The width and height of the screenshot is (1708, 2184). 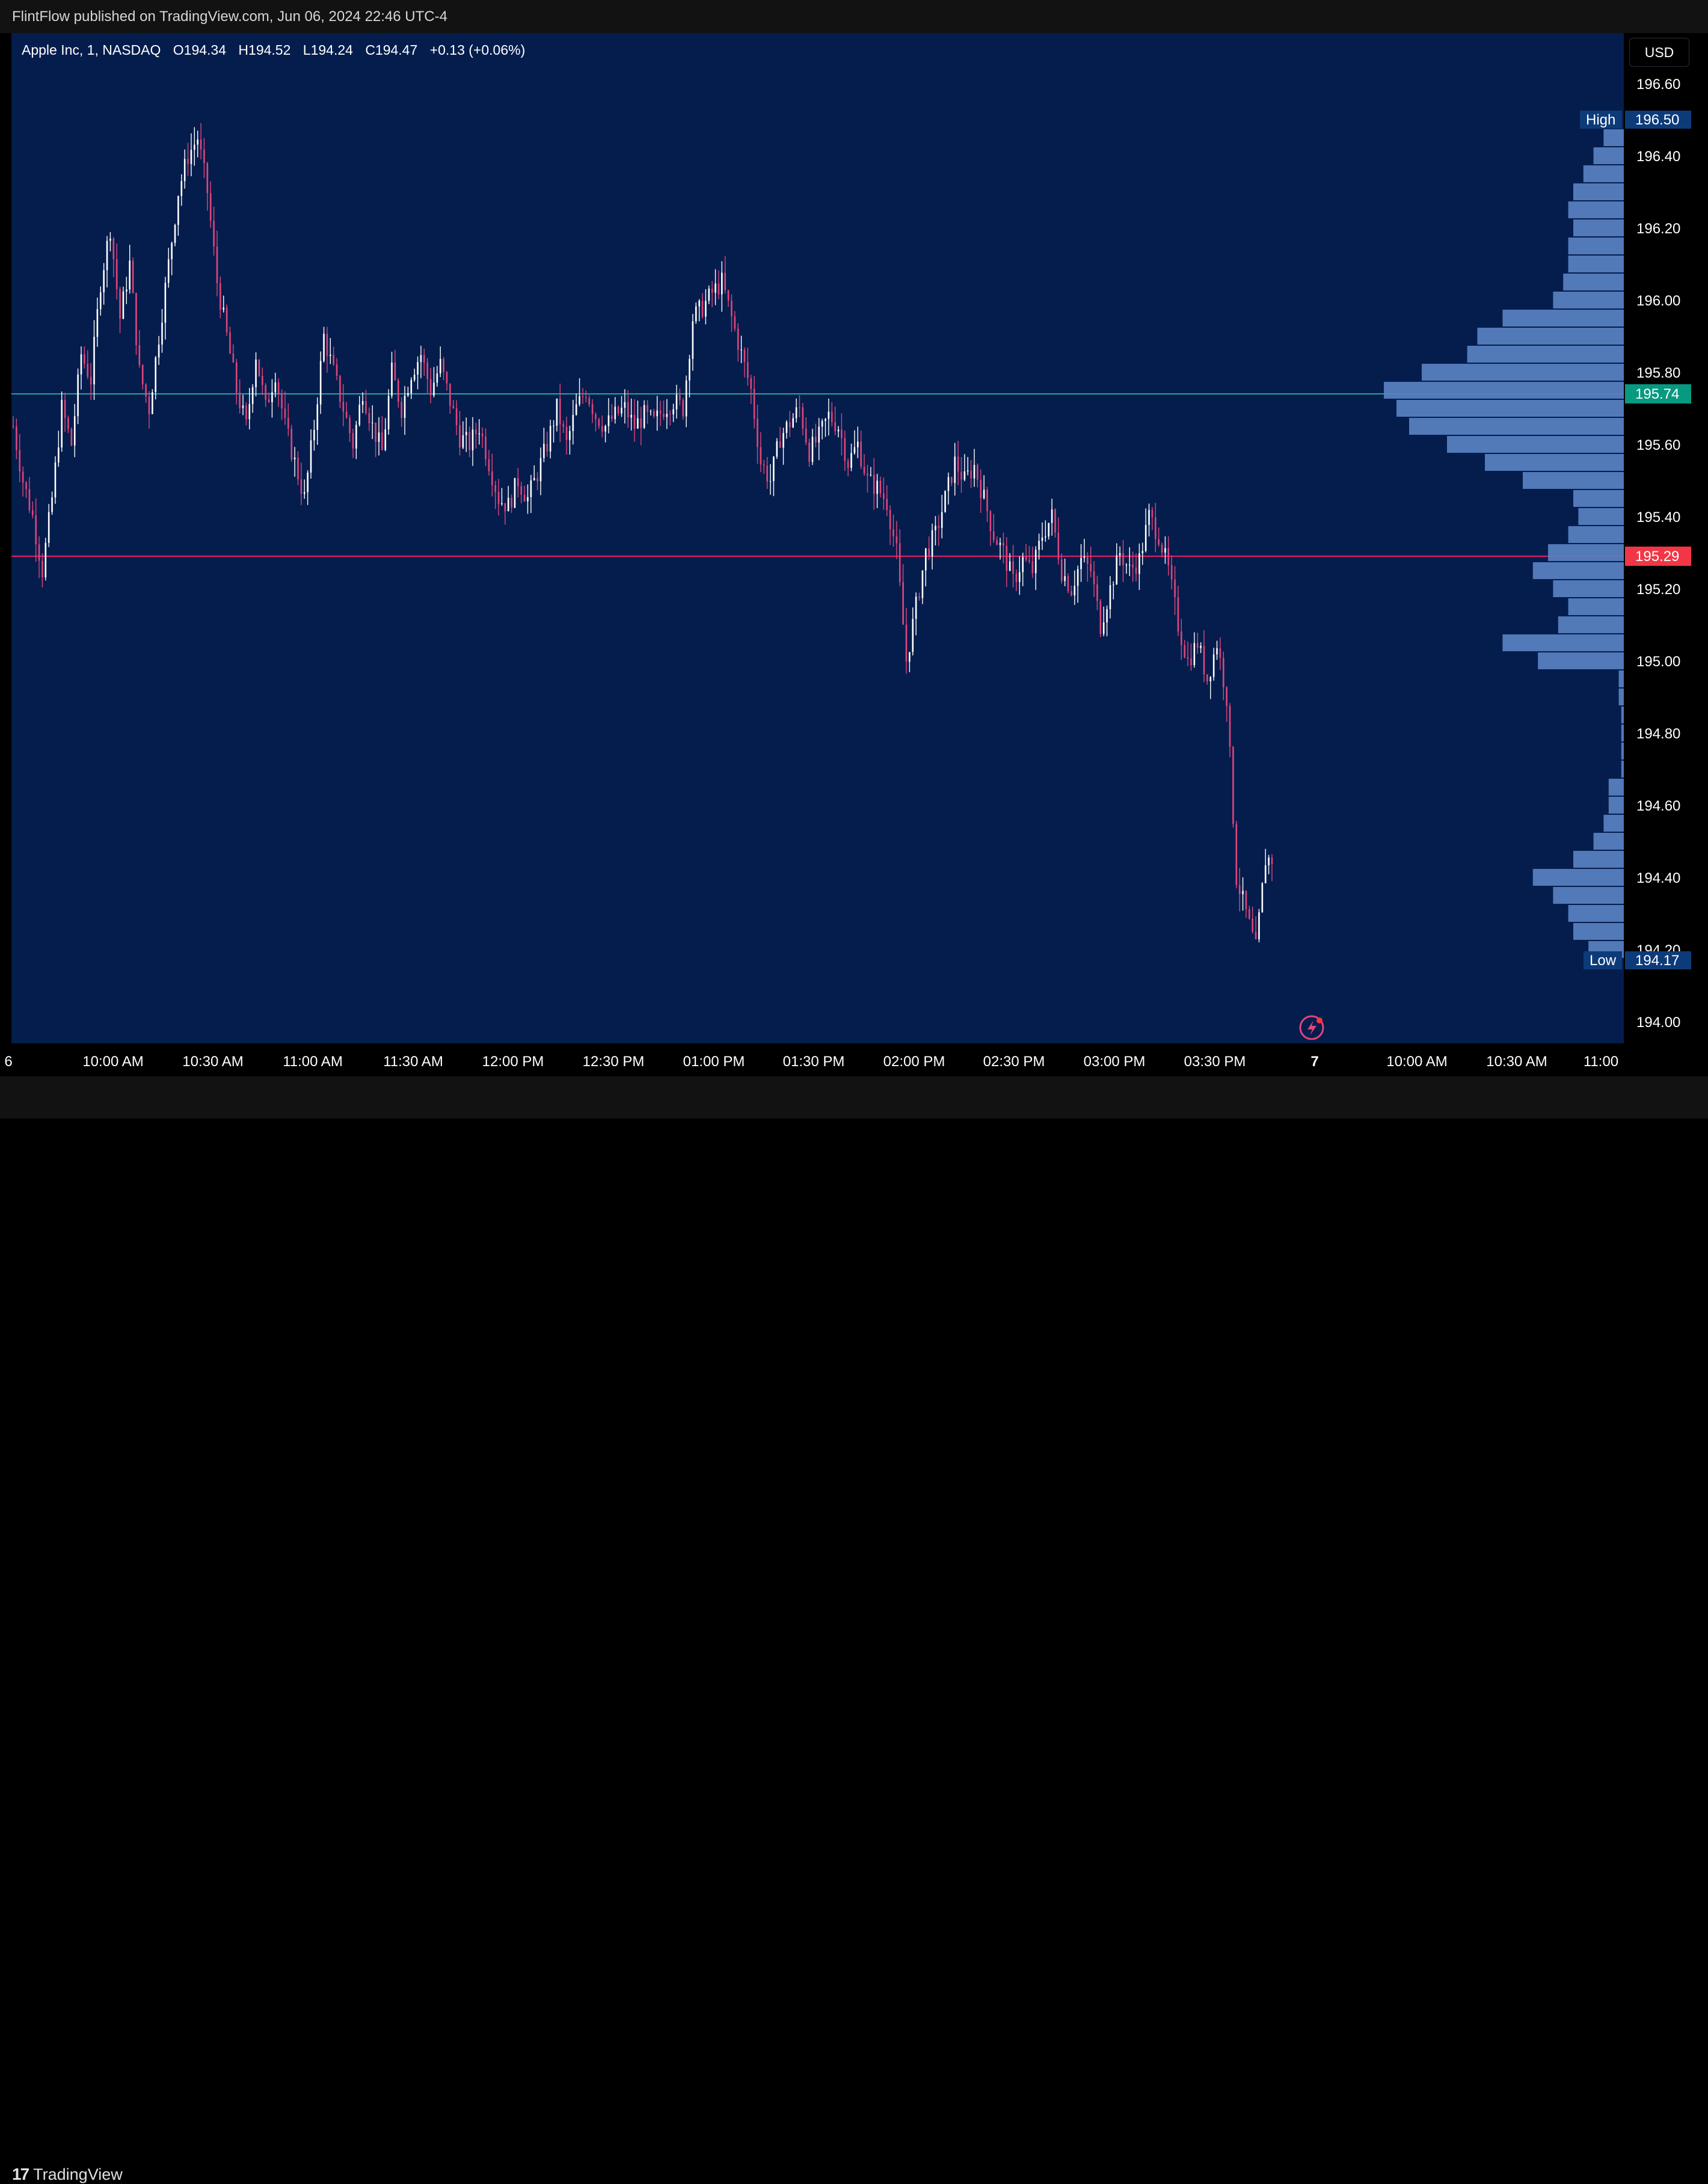 What do you see at coordinates (1659, 52) in the screenshot?
I see `currency-button: USD` at bounding box center [1659, 52].